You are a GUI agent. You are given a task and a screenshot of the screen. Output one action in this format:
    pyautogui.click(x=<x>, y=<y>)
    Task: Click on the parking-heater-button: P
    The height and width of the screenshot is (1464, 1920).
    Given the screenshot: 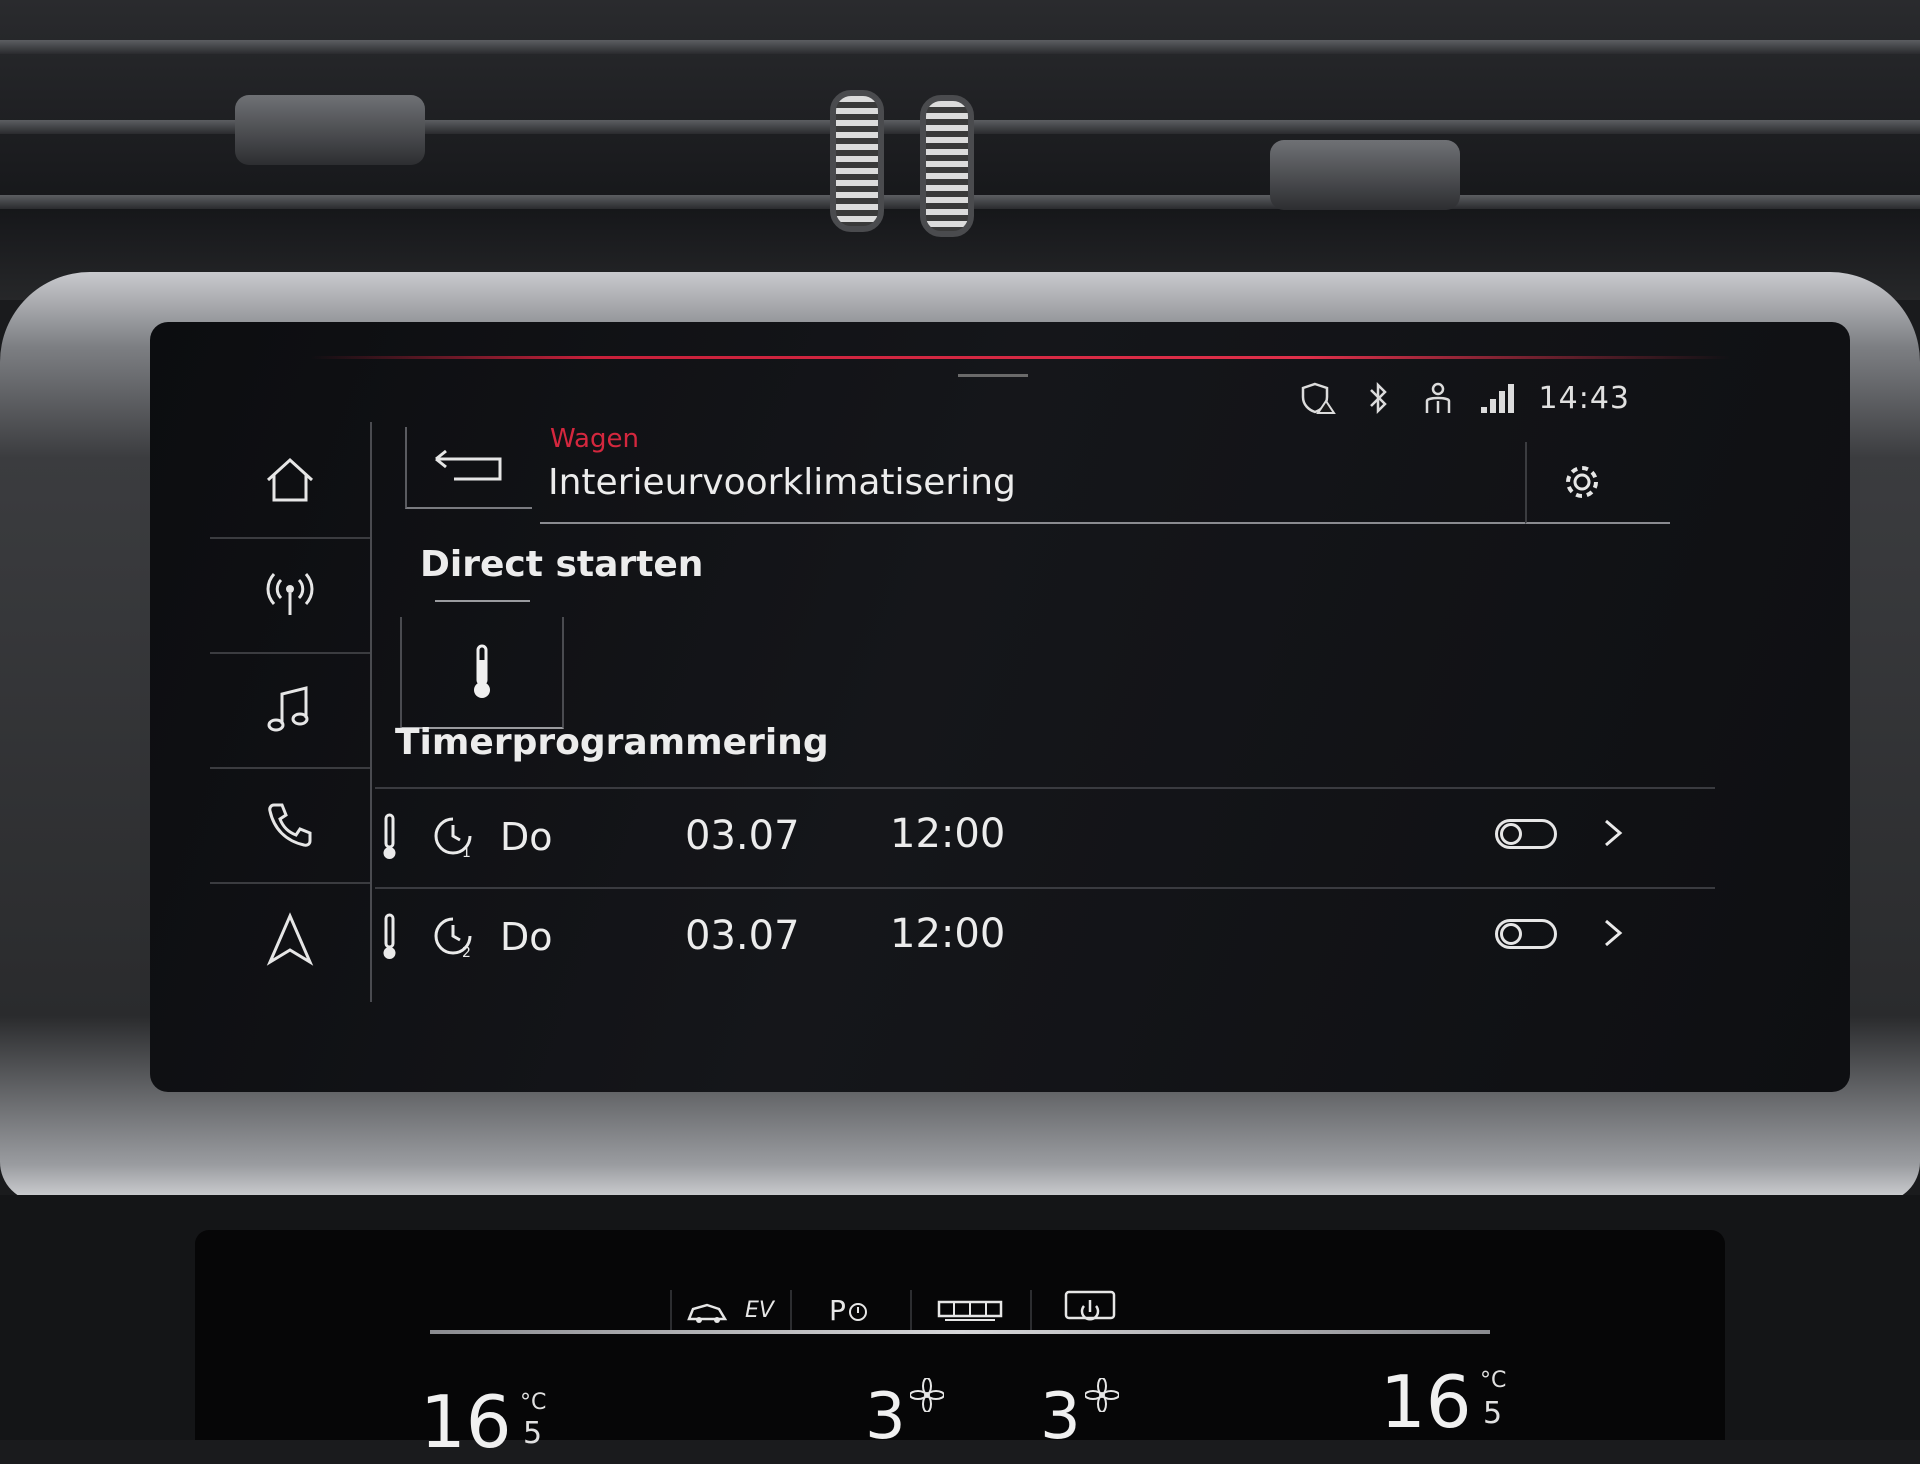 What is the action you would take?
    pyautogui.click(x=848, y=1310)
    